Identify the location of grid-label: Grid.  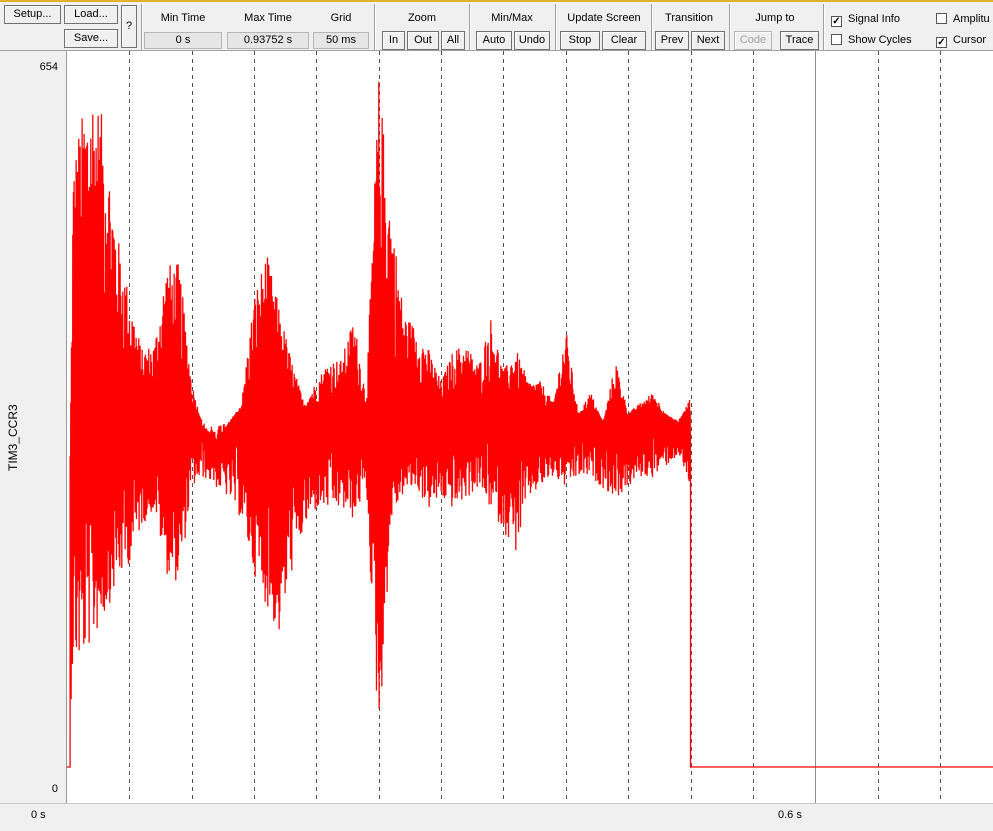
(341, 18).